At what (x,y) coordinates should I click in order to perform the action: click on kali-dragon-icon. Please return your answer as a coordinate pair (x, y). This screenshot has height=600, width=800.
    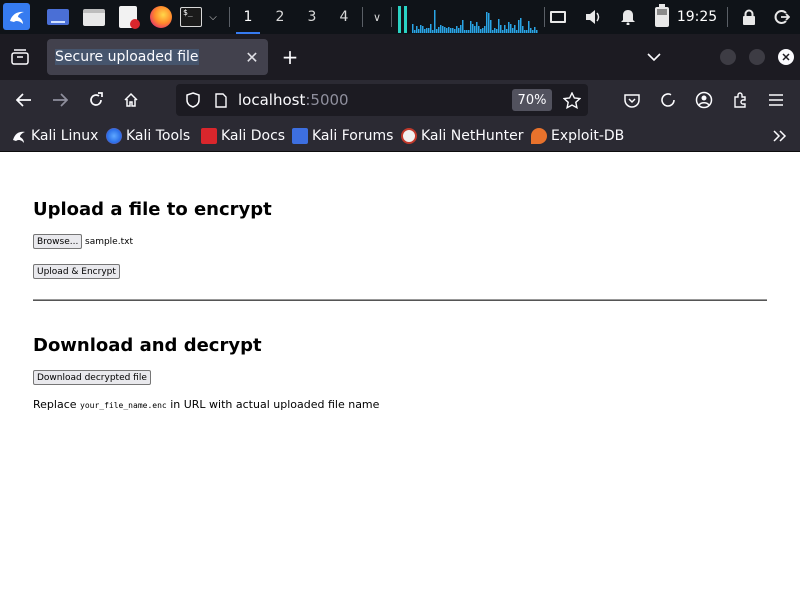
    Looking at the image, I should click on (19, 137).